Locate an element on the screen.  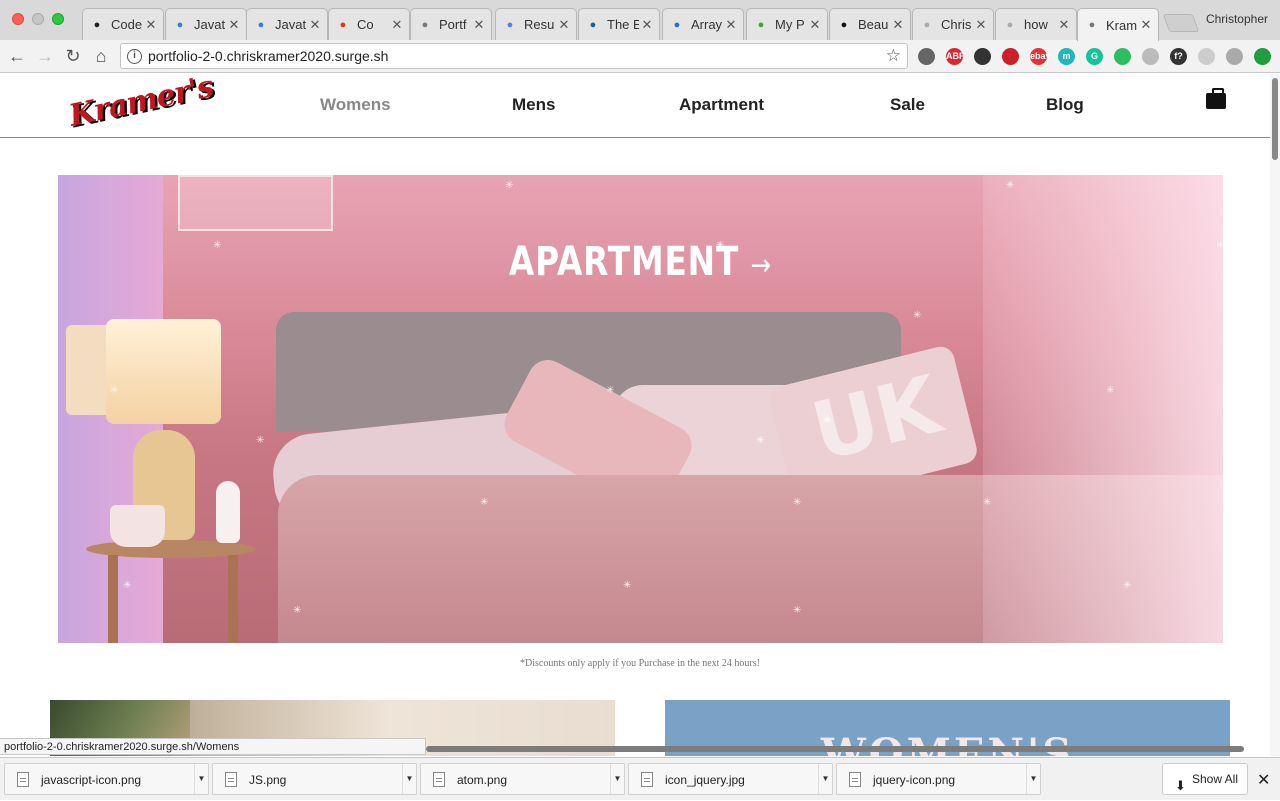
close-window-button is located at coordinates (18, 19).